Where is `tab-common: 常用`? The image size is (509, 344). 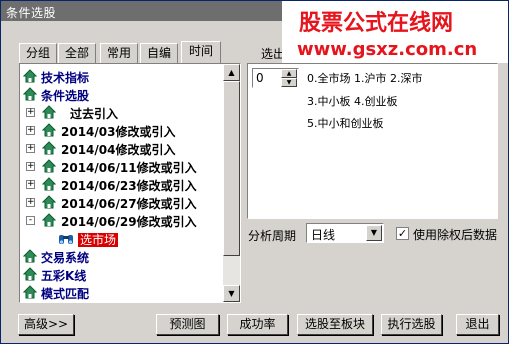
tab-common: 常用 is located at coordinates (119, 53).